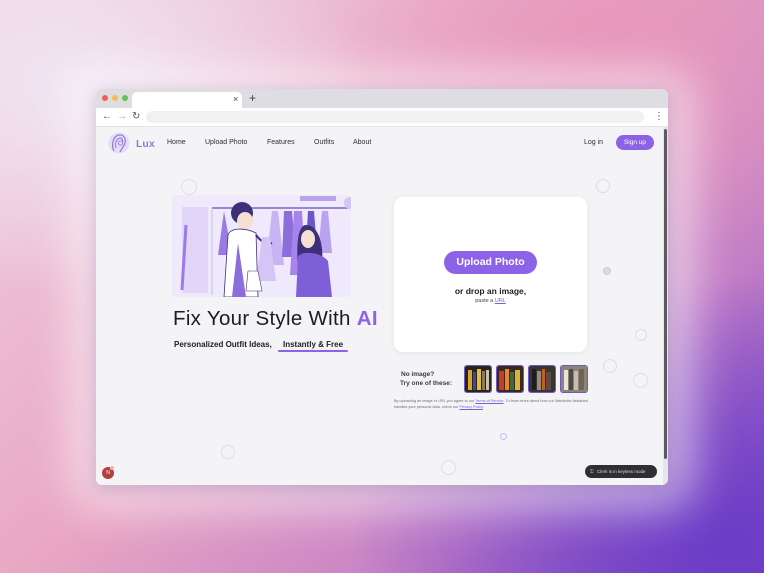  What do you see at coordinates (489, 401) in the screenshot?
I see `terms-of-service-link: Terms of Service` at bounding box center [489, 401].